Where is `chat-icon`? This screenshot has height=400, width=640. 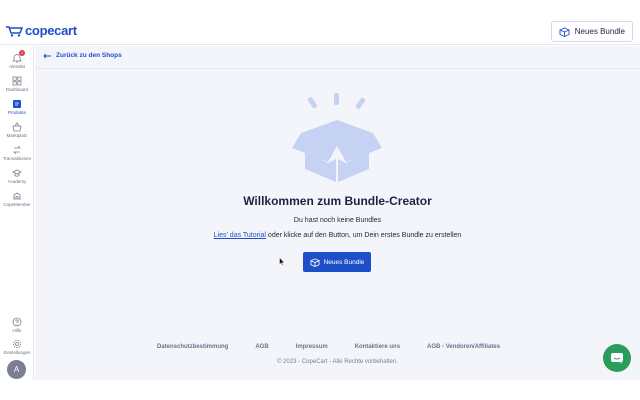
chat-icon is located at coordinates (617, 358).